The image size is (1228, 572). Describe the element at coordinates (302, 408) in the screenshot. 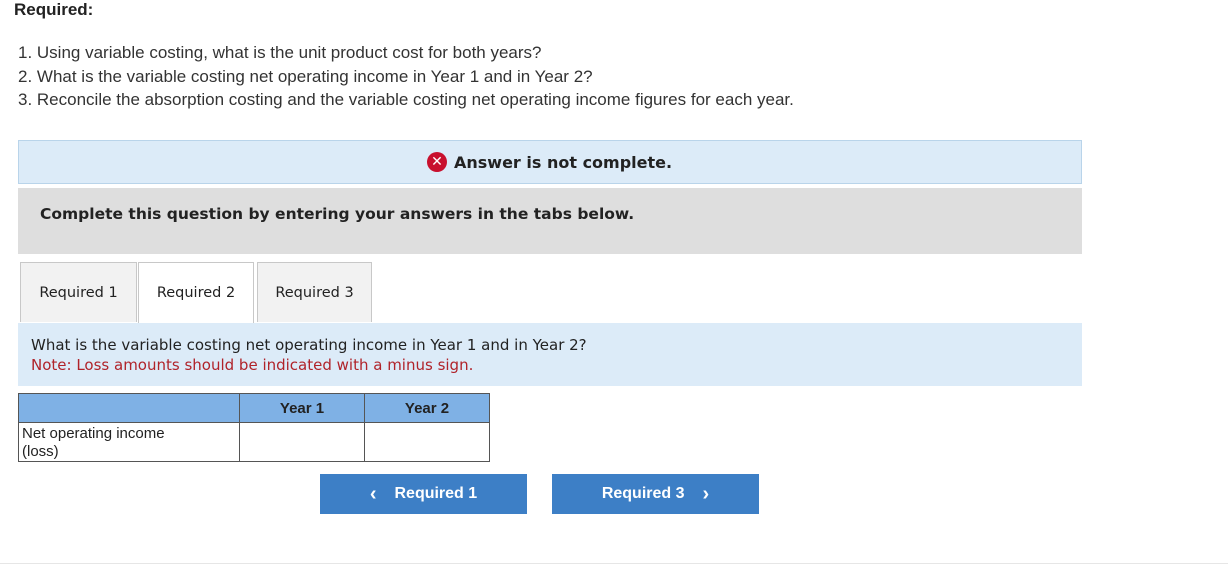

I see `table-header-year-1: Year 1` at that location.